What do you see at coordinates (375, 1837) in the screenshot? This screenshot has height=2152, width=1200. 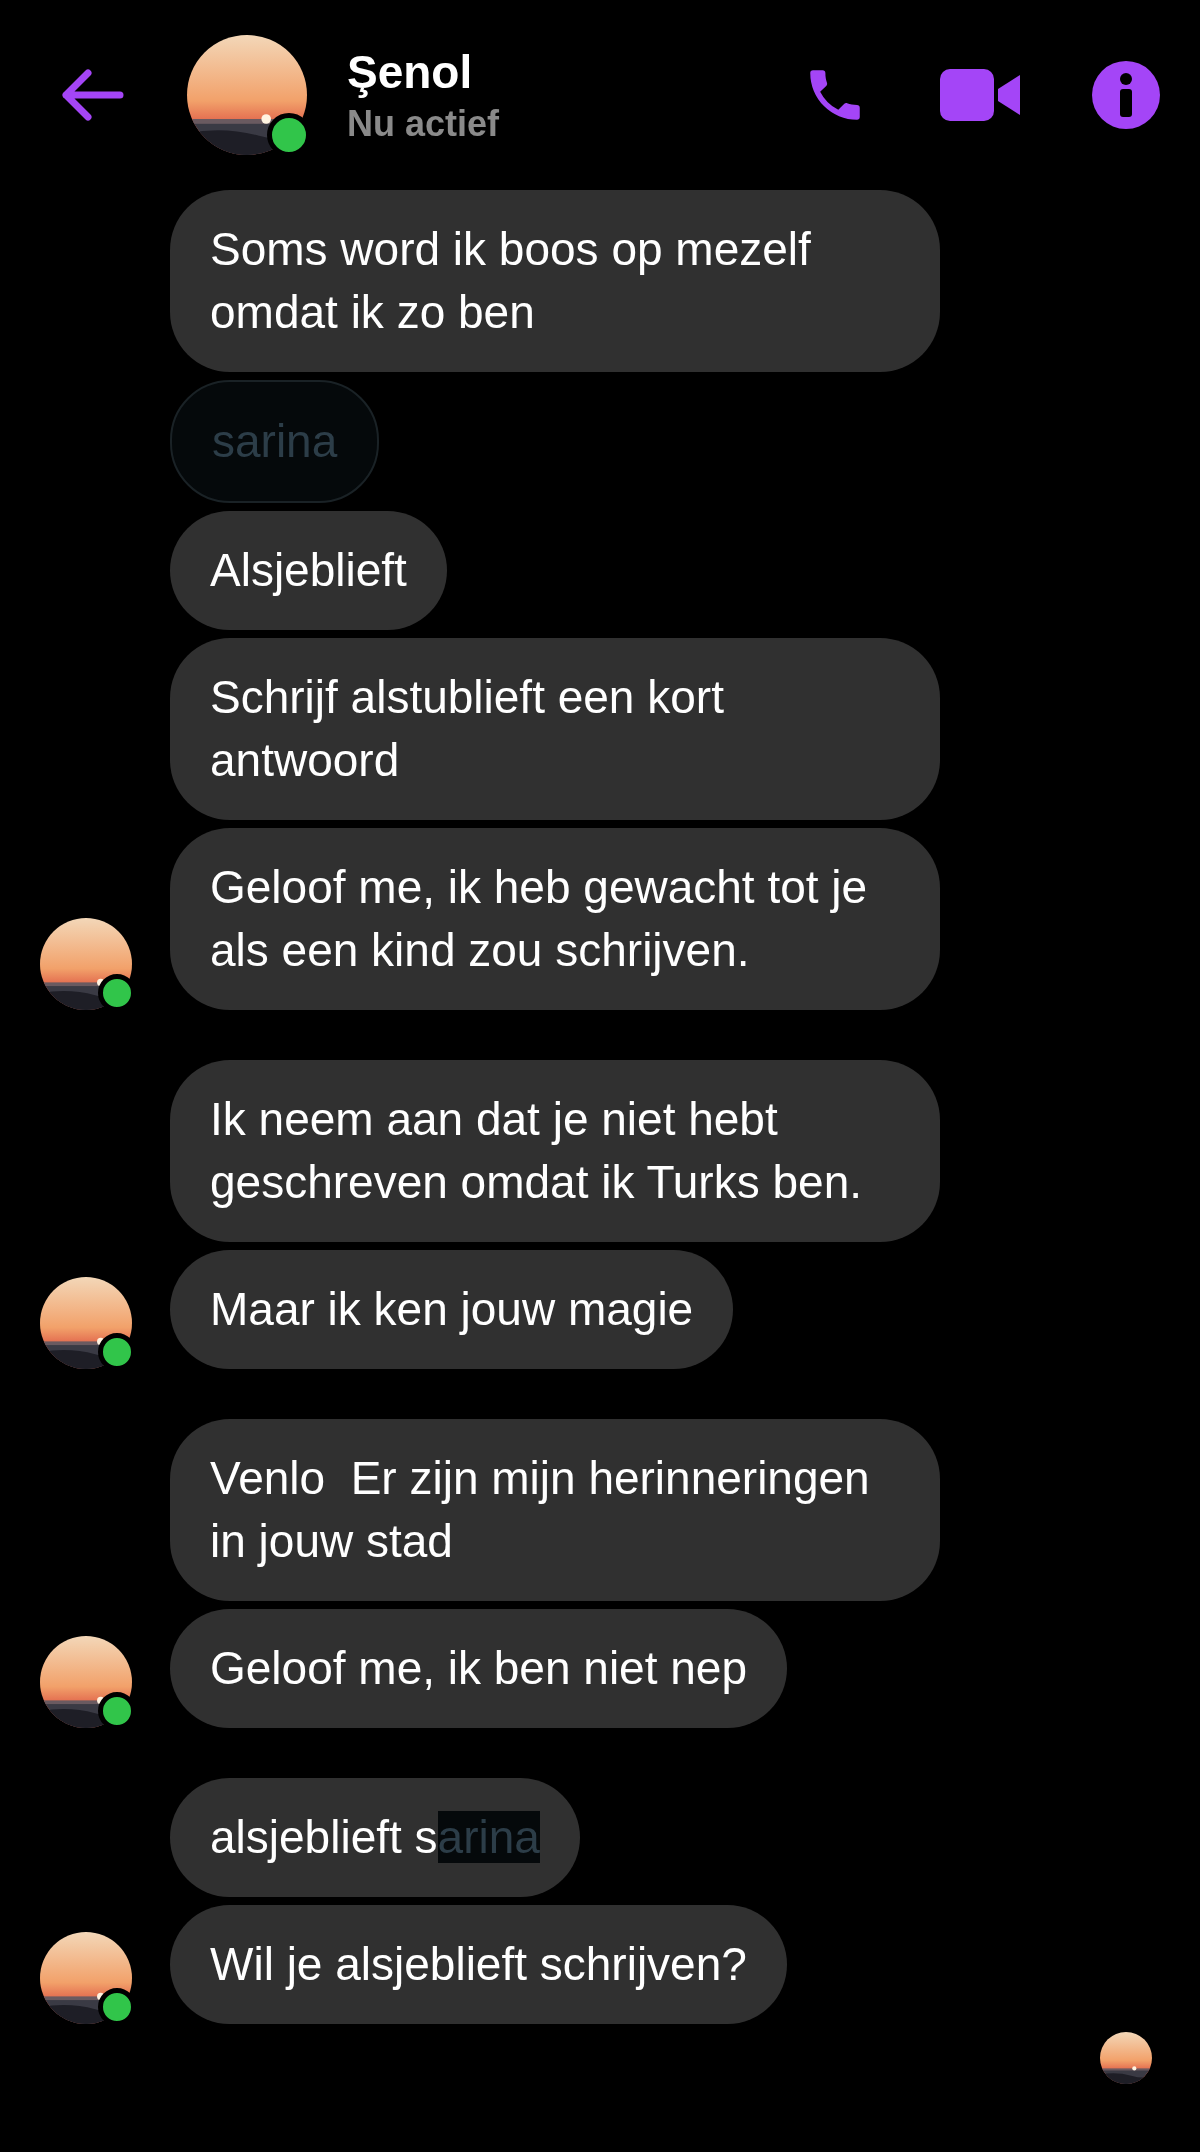 I see `message-bubble: alsjeblieft sarina` at bounding box center [375, 1837].